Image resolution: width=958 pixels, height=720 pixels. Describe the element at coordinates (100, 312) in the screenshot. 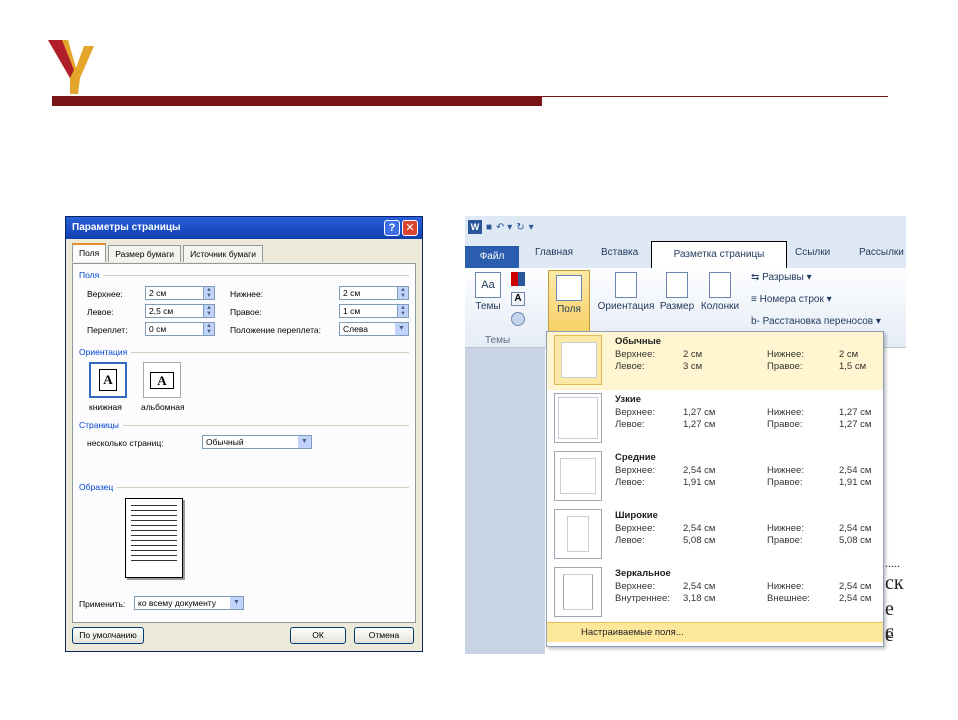

I see `left-label: Левое:` at that location.